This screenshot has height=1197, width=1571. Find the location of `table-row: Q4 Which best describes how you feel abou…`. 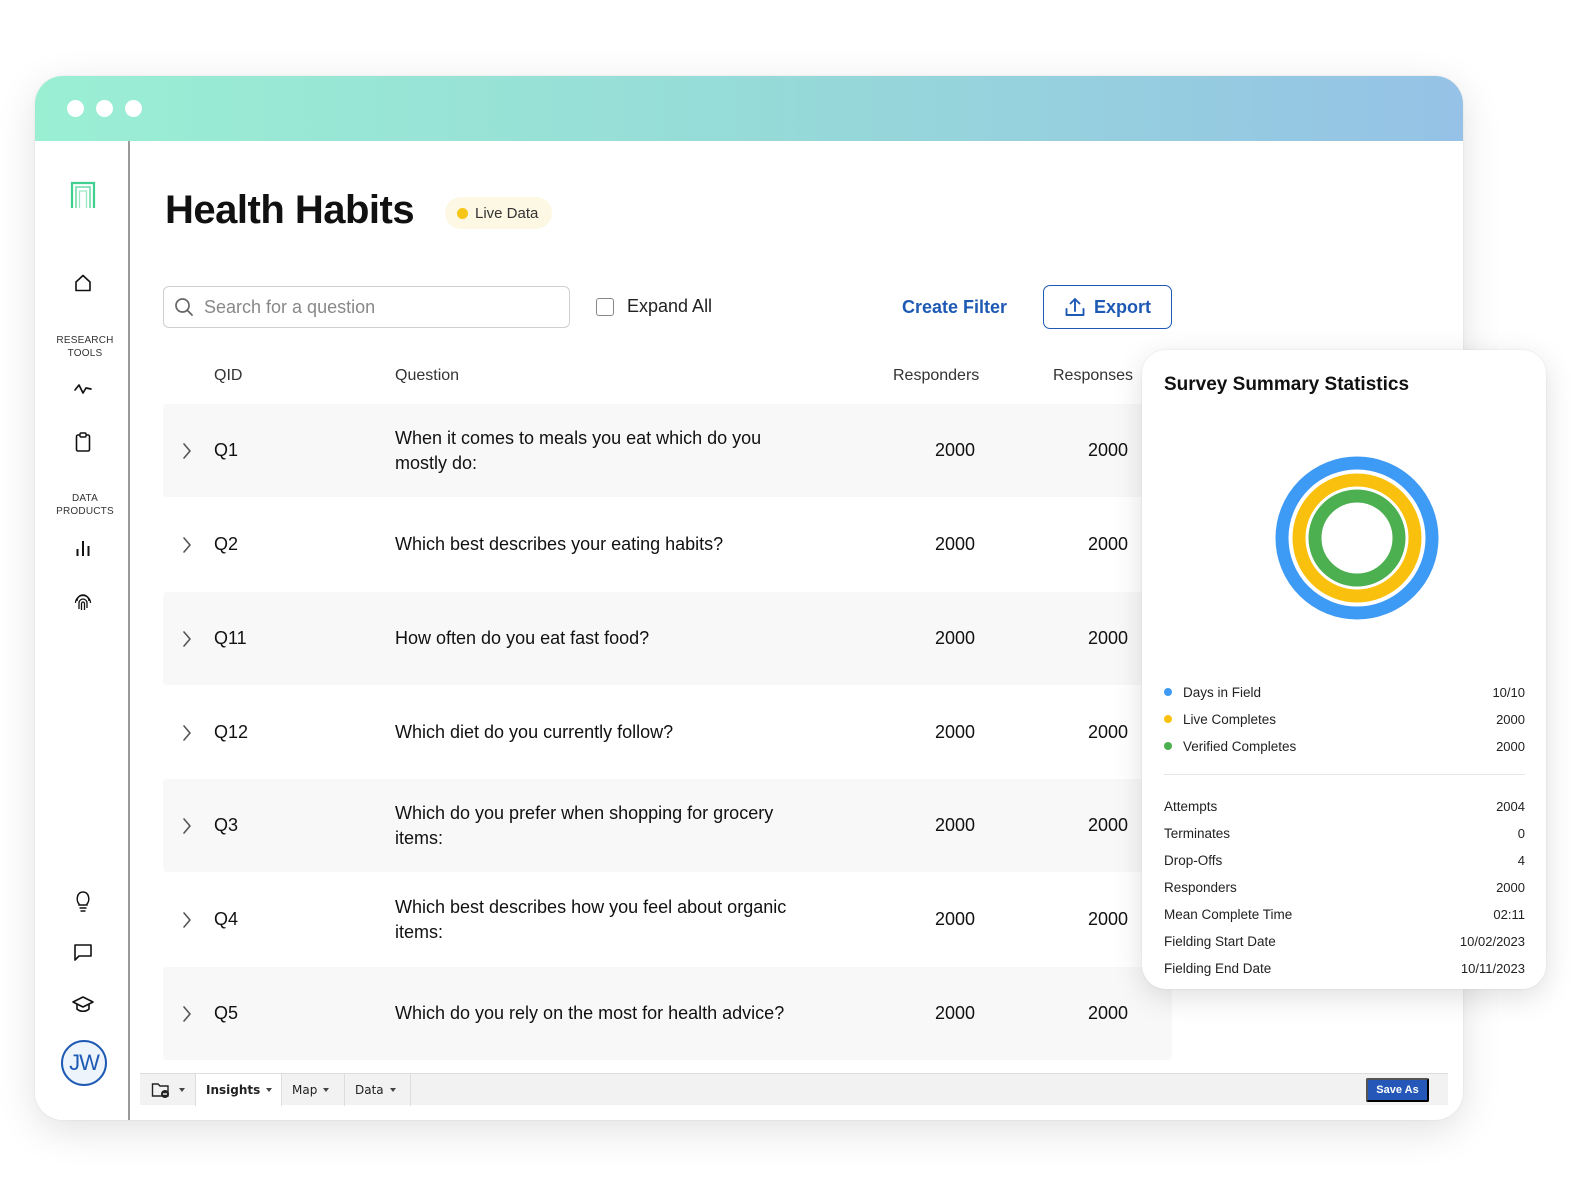

table-row: Q4 Which best describes how you feel abou… is located at coordinates (667, 919).